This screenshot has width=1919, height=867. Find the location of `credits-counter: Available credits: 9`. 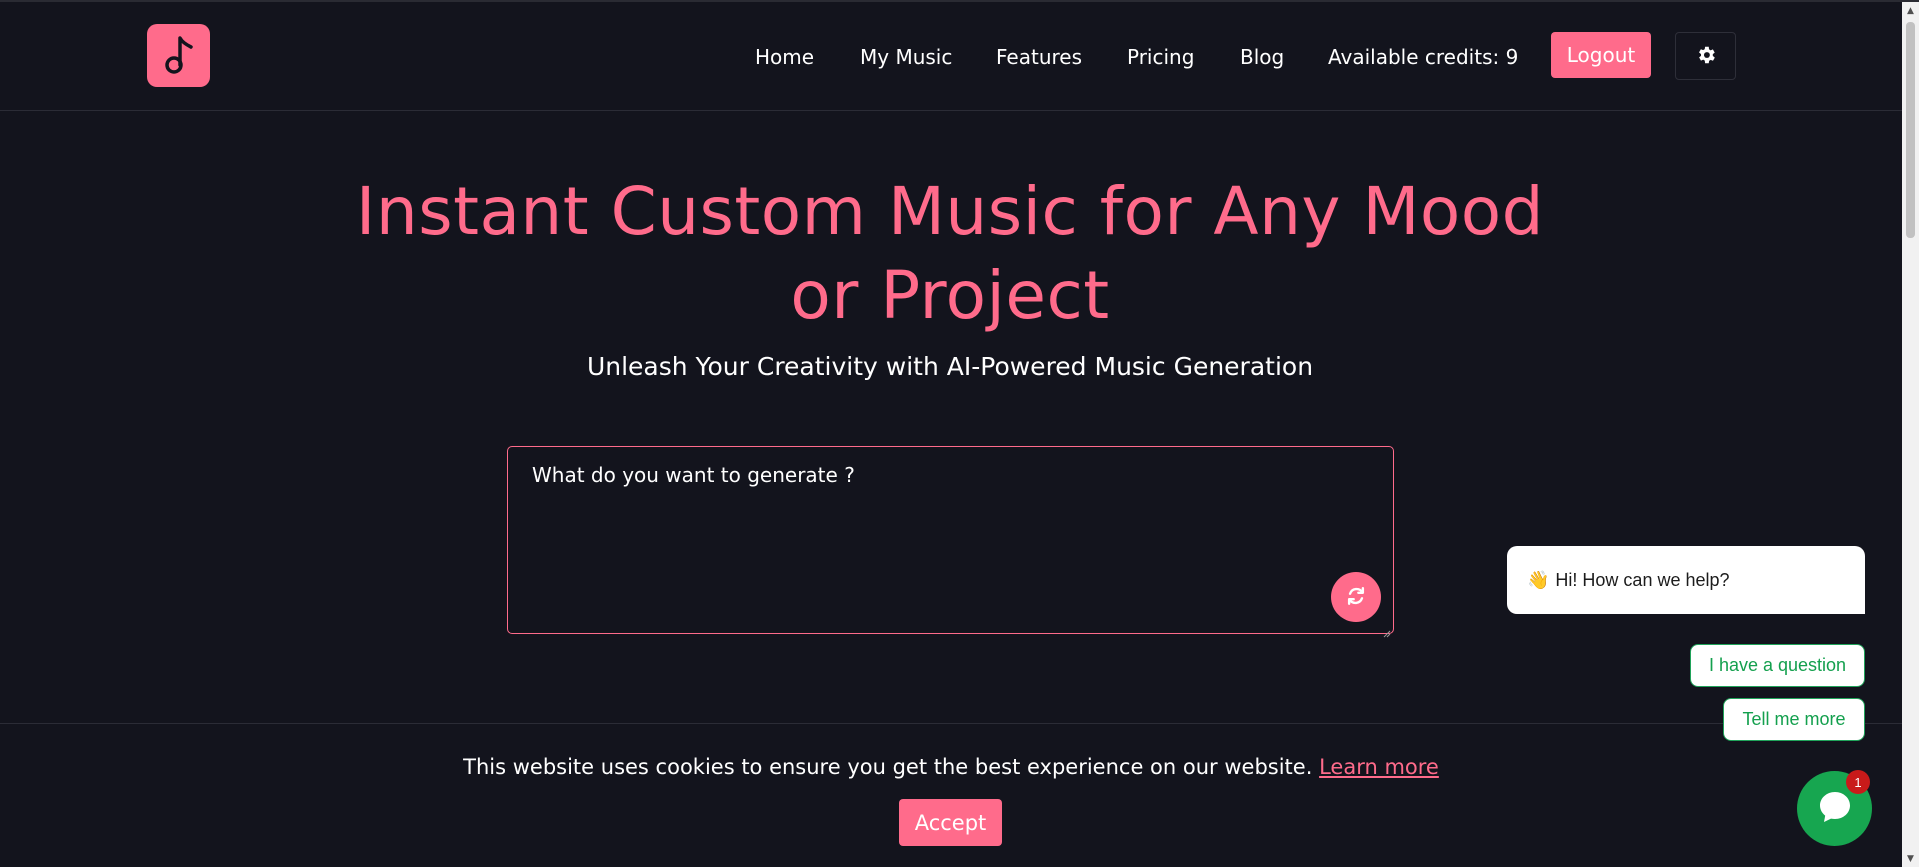

credits-counter: Available credits: 9 is located at coordinates (1423, 57).